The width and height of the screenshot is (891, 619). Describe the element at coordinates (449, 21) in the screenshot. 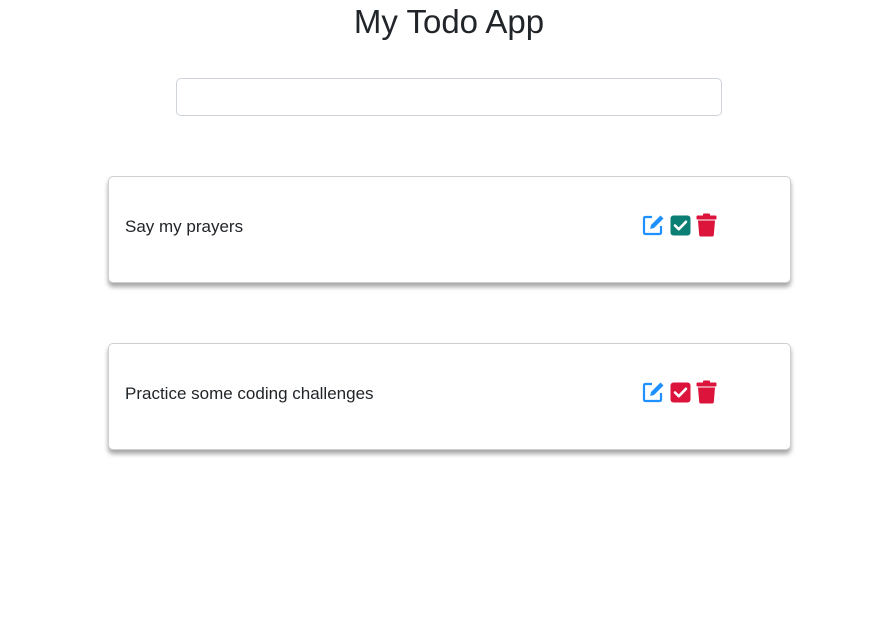

I see `app-title: My Todo App` at that location.